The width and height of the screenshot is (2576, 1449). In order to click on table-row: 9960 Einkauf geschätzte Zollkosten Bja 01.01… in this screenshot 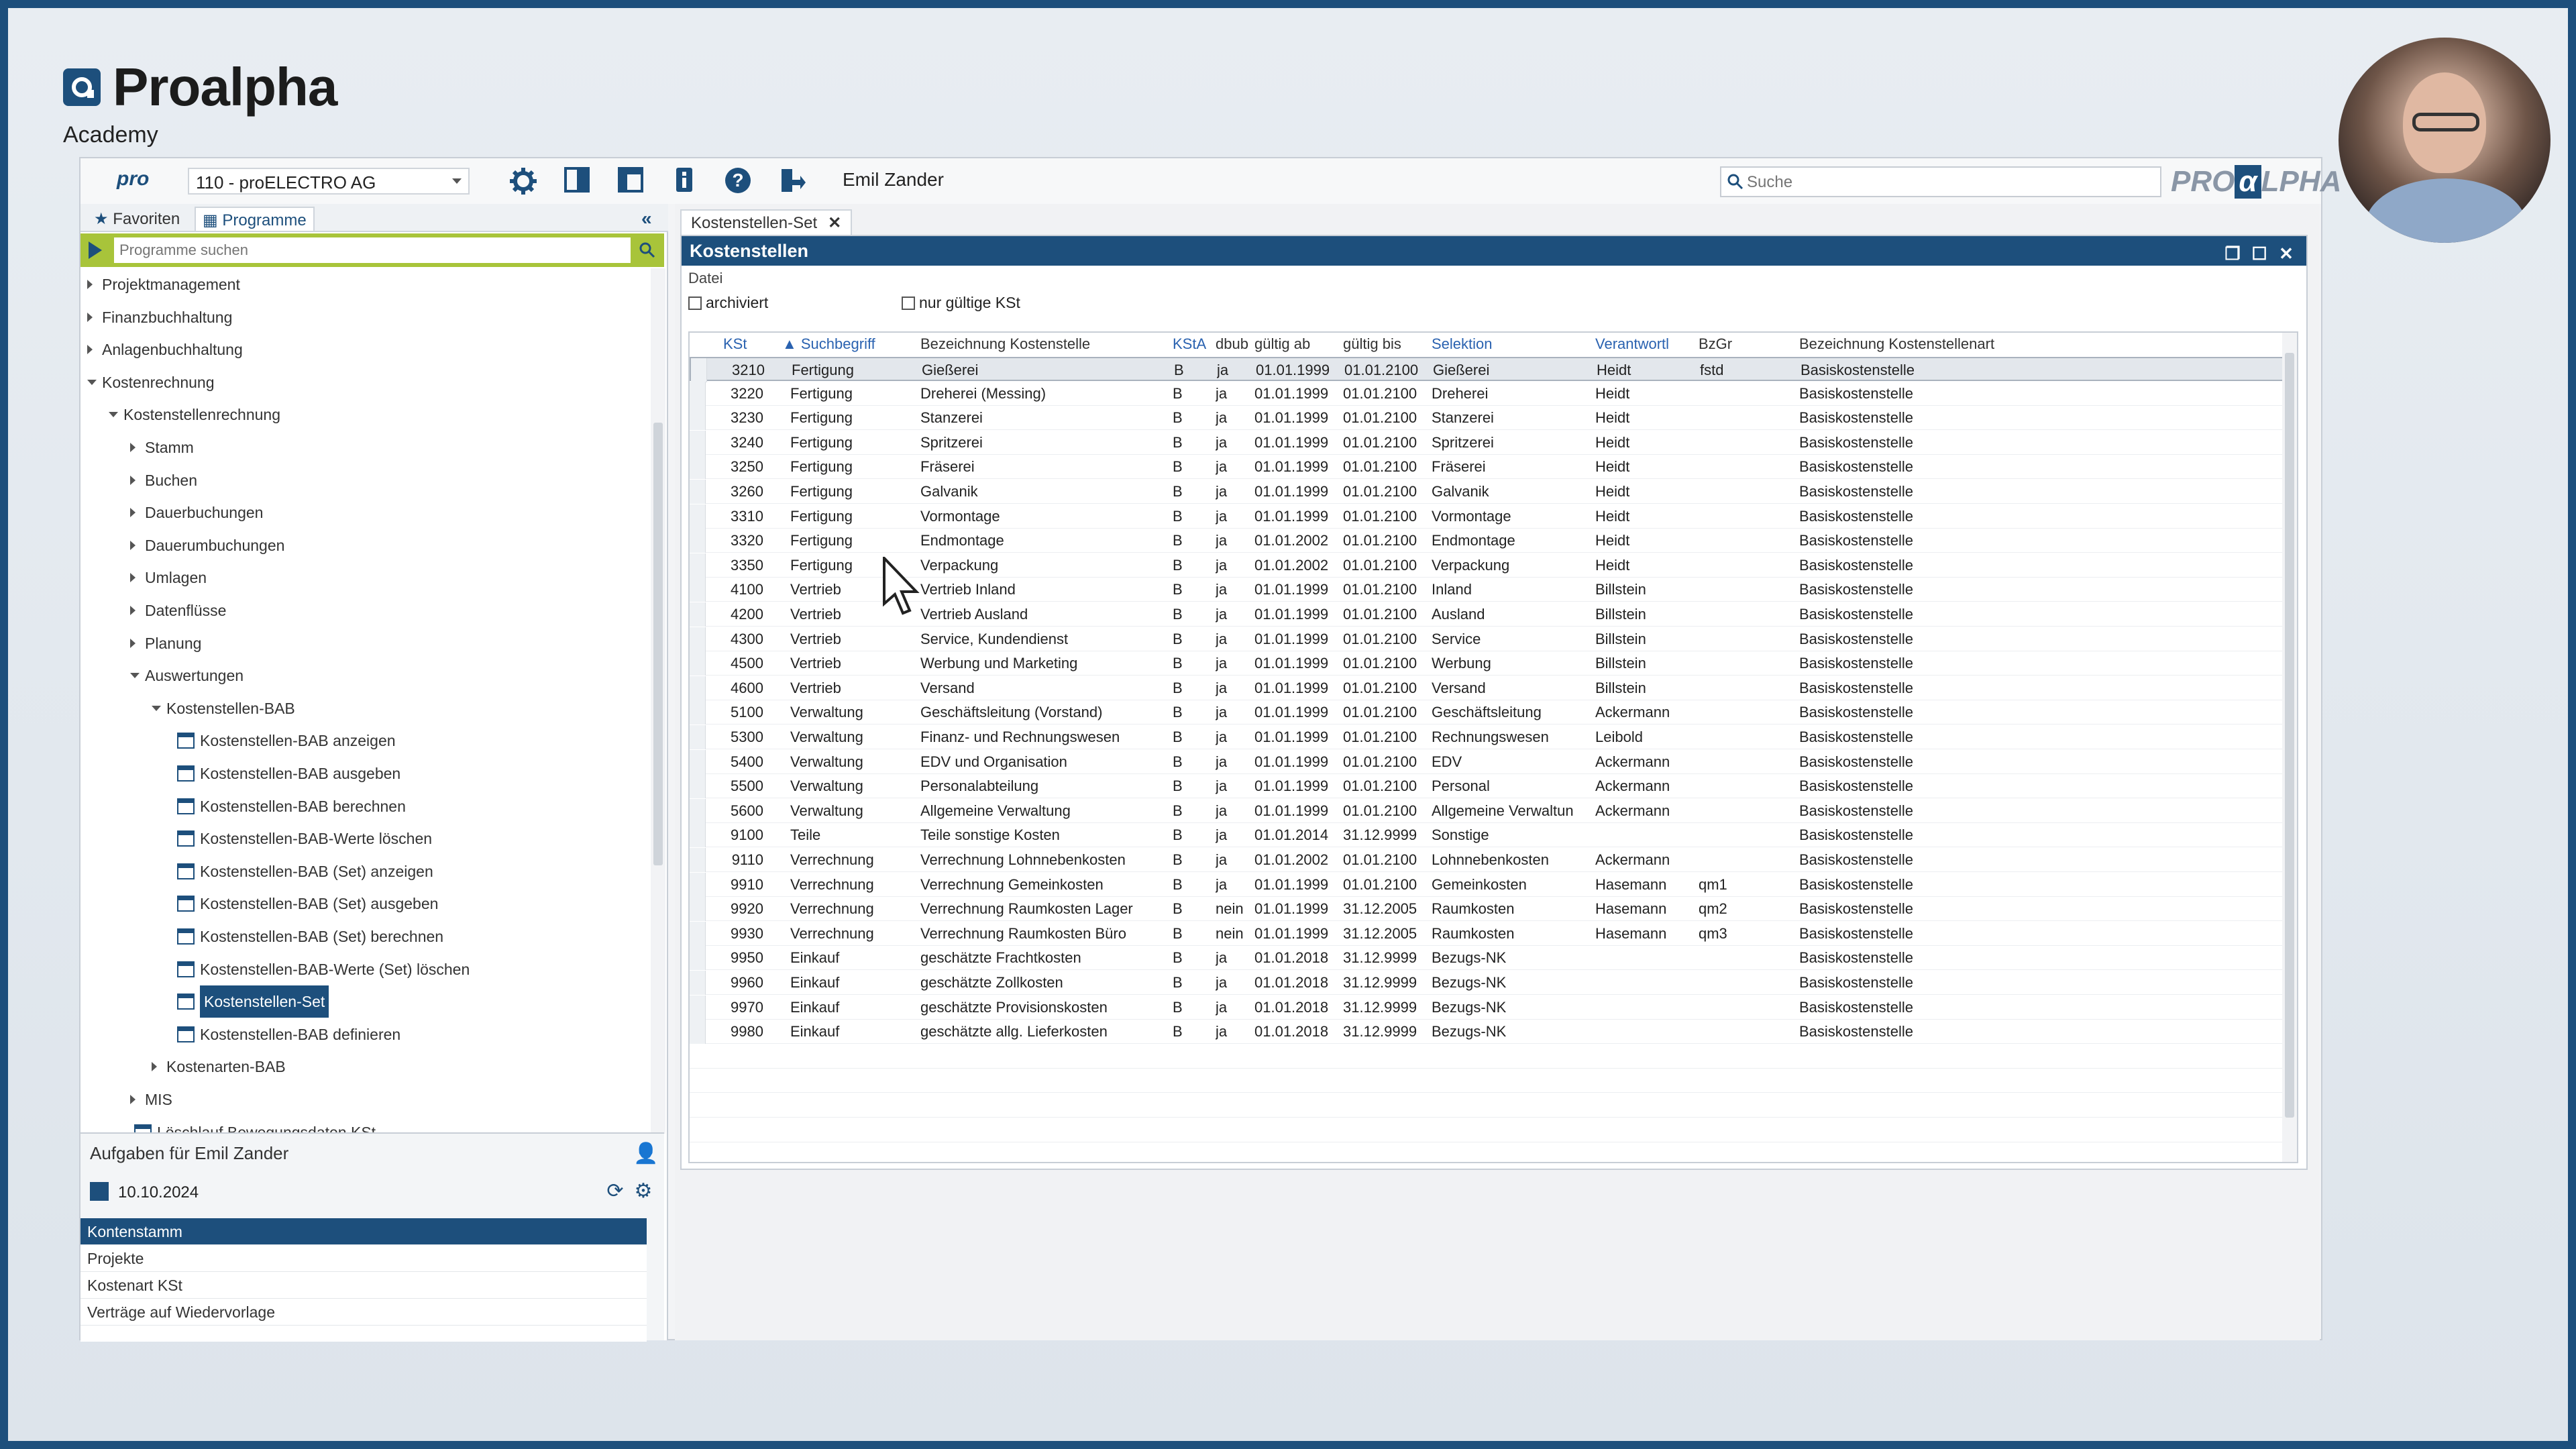, I will do `click(1488, 983)`.